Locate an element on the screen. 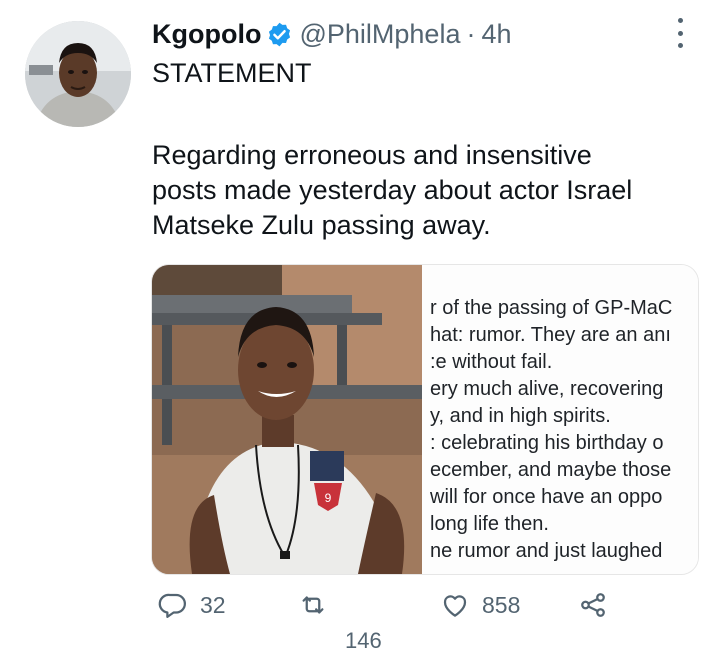 This screenshot has height=663, width=720. author-avatar is located at coordinates (78, 74).